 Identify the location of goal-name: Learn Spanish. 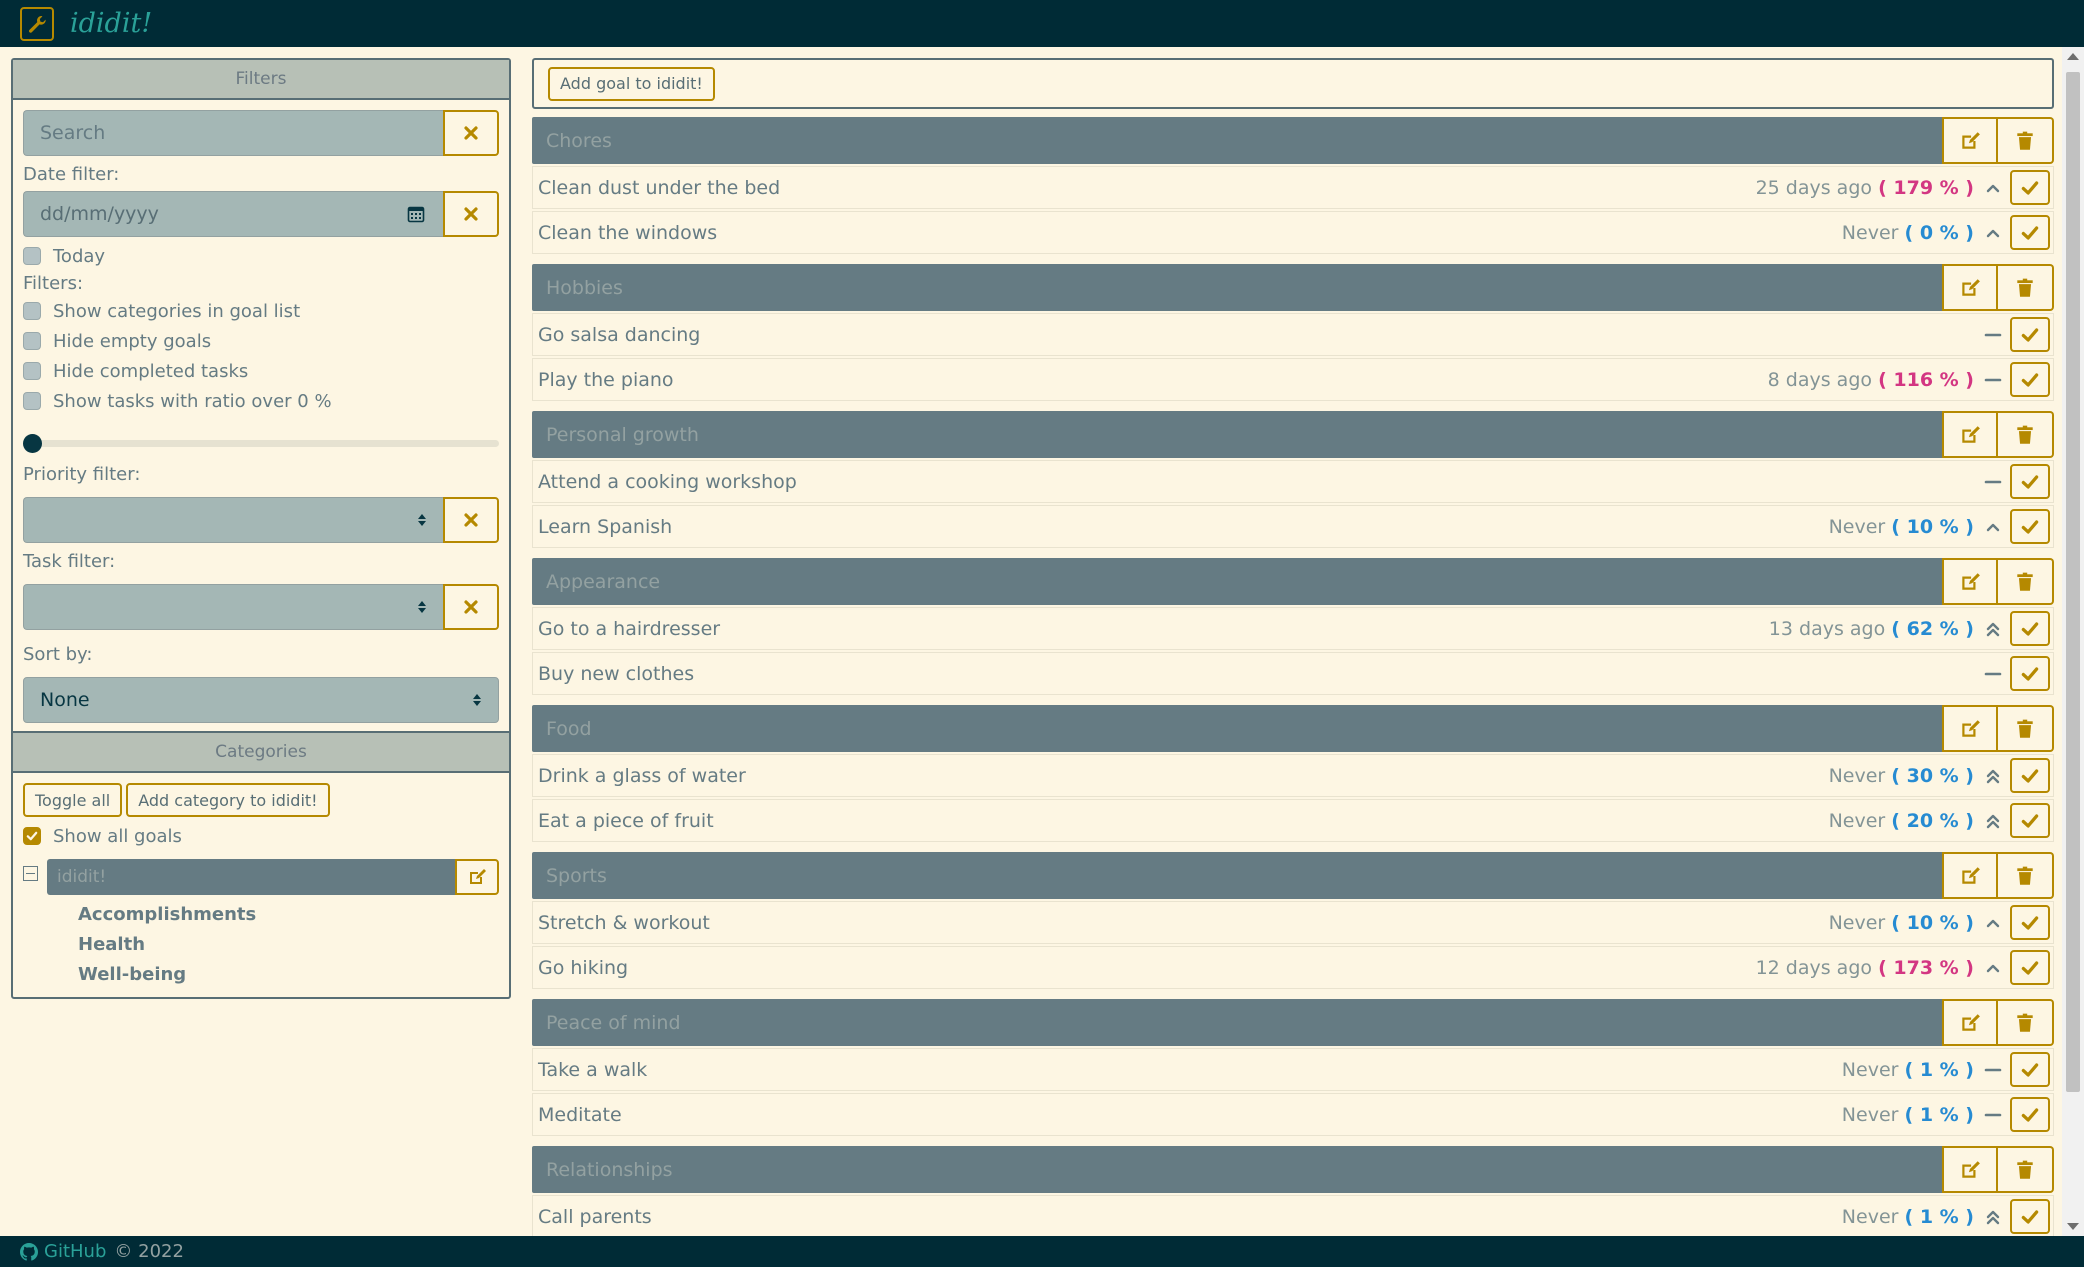
(1181, 527).